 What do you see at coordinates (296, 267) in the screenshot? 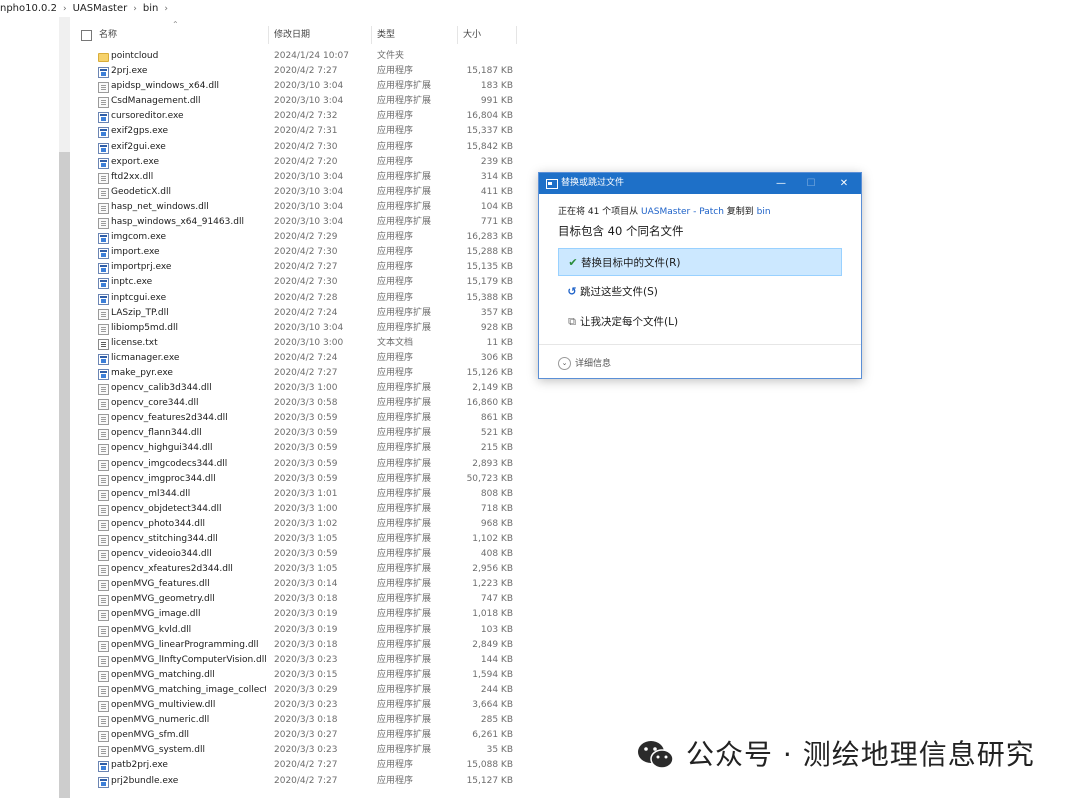
I see `file-row: importprj.exe 2020/4/2 7:27 应用程序 15,135 KB` at bounding box center [296, 267].